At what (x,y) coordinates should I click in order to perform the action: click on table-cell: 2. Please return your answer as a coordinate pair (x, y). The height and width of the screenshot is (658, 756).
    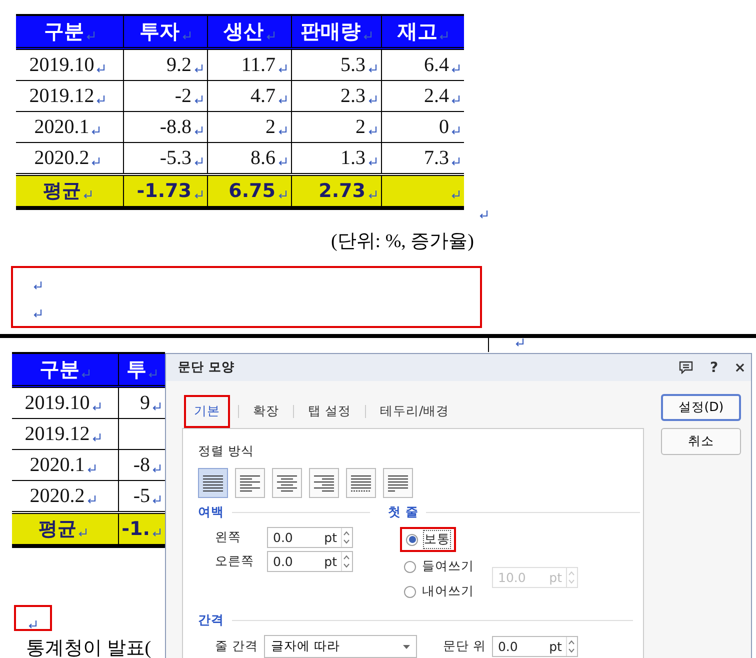
    Looking at the image, I should click on (249, 127).